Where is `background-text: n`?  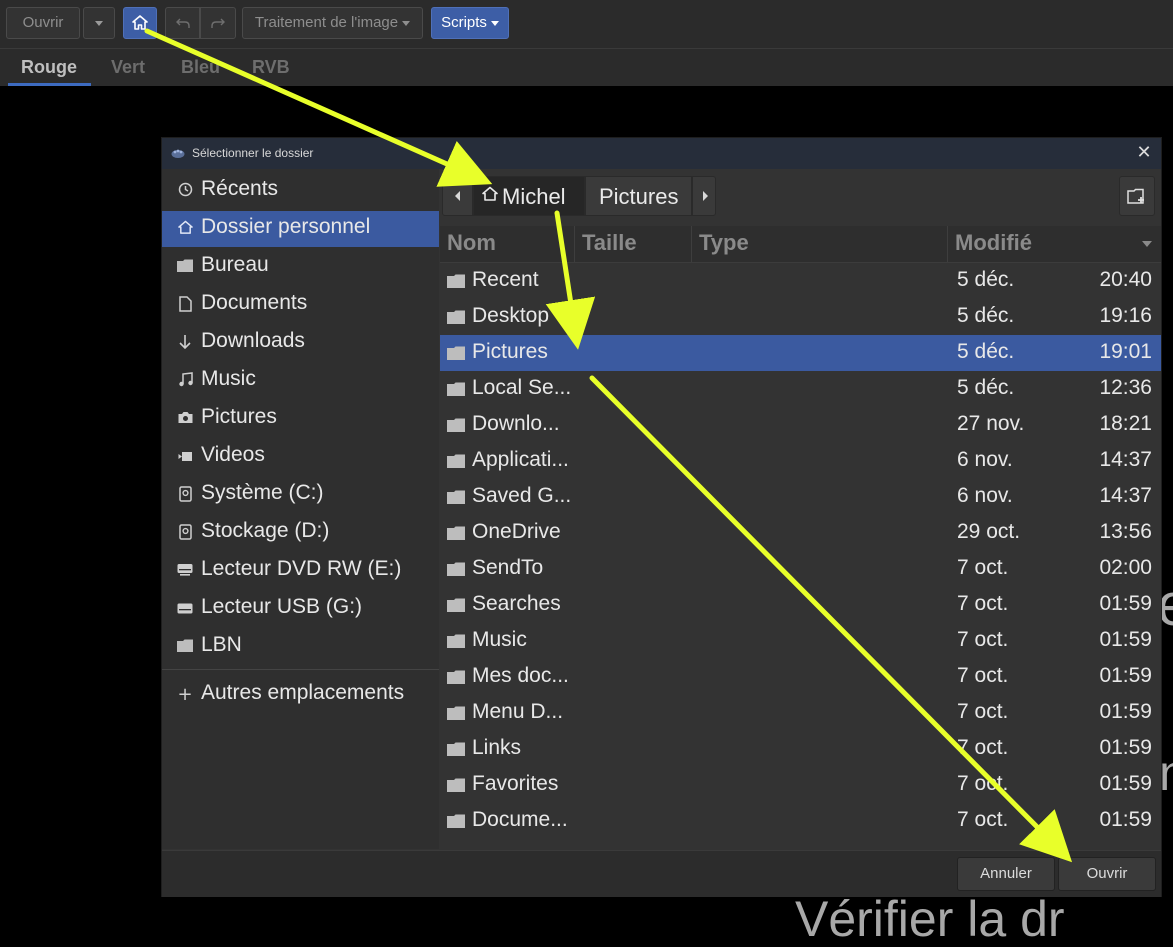 background-text: n is located at coordinates (1166, 773).